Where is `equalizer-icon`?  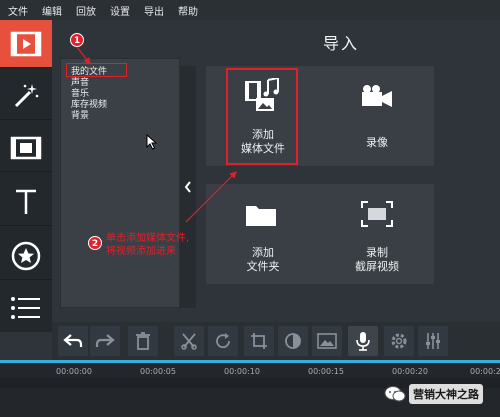 equalizer-icon is located at coordinates (433, 341).